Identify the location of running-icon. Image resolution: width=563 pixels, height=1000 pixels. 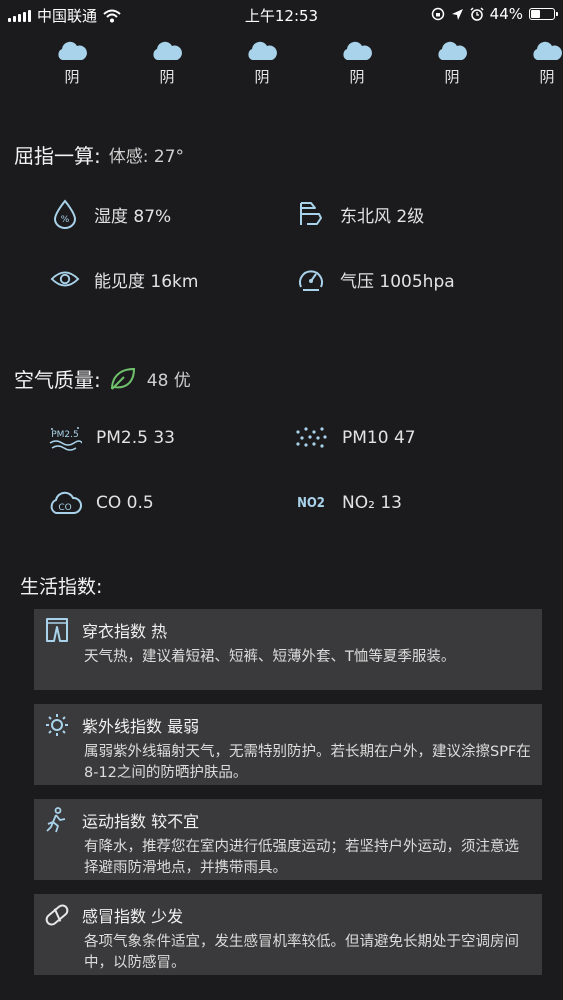
(56, 820).